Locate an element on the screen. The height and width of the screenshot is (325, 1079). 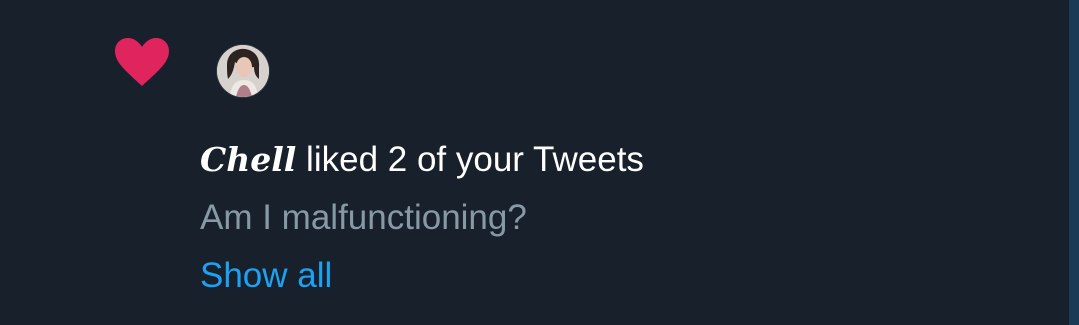
notification-headline: Chell liked 2 of your Tweets is located at coordinates (422, 160).